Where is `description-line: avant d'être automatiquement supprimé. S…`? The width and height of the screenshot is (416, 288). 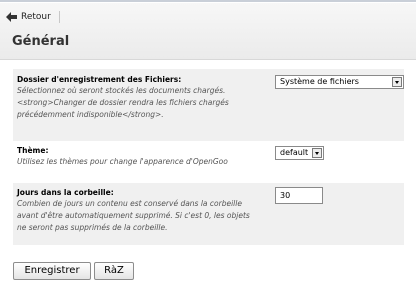 description-line: avant d'être automatiquement supprimé. S… is located at coordinates (133, 215).